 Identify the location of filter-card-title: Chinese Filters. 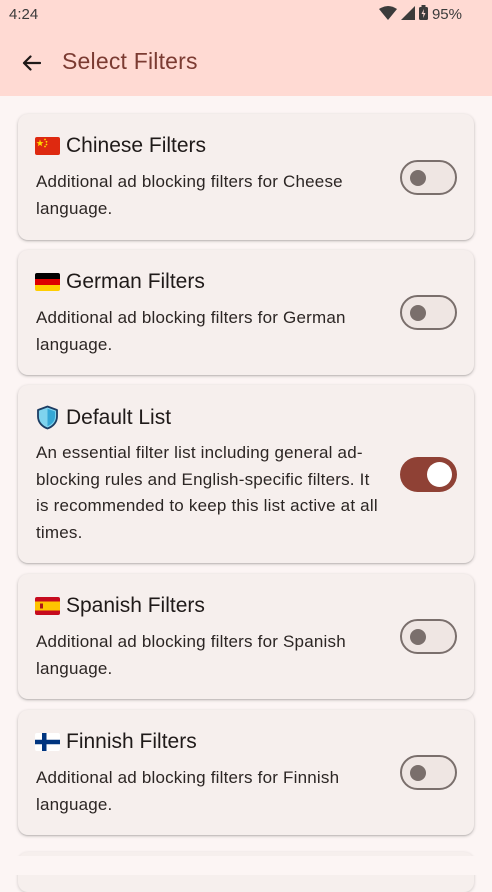
(120, 146).